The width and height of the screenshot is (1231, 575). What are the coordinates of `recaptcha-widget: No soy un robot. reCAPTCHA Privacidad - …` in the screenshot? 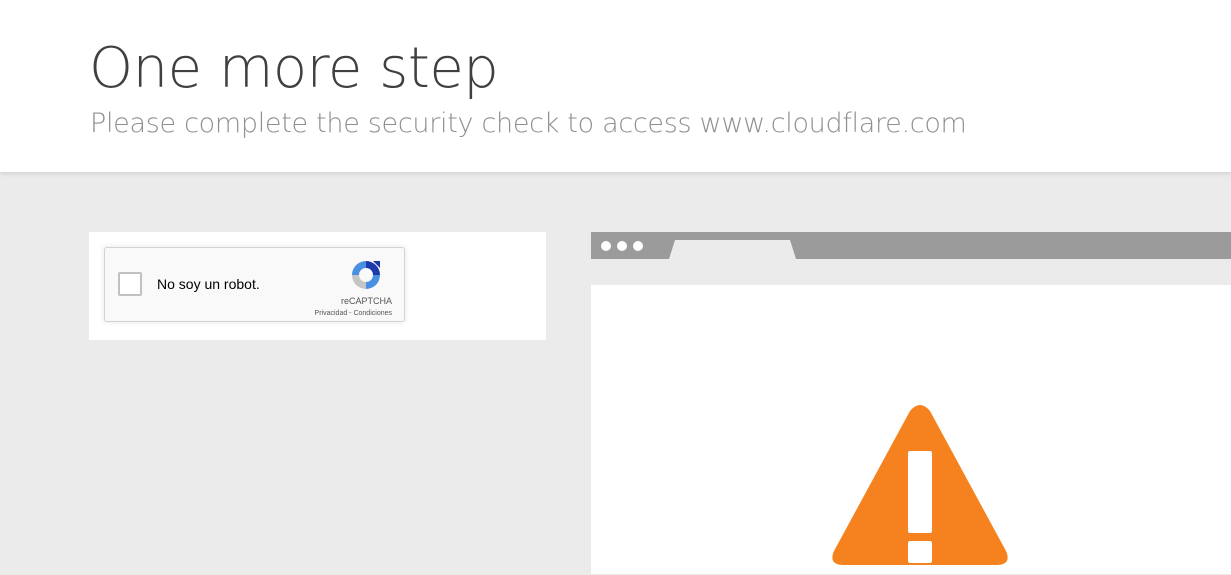 It's located at (254, 284).